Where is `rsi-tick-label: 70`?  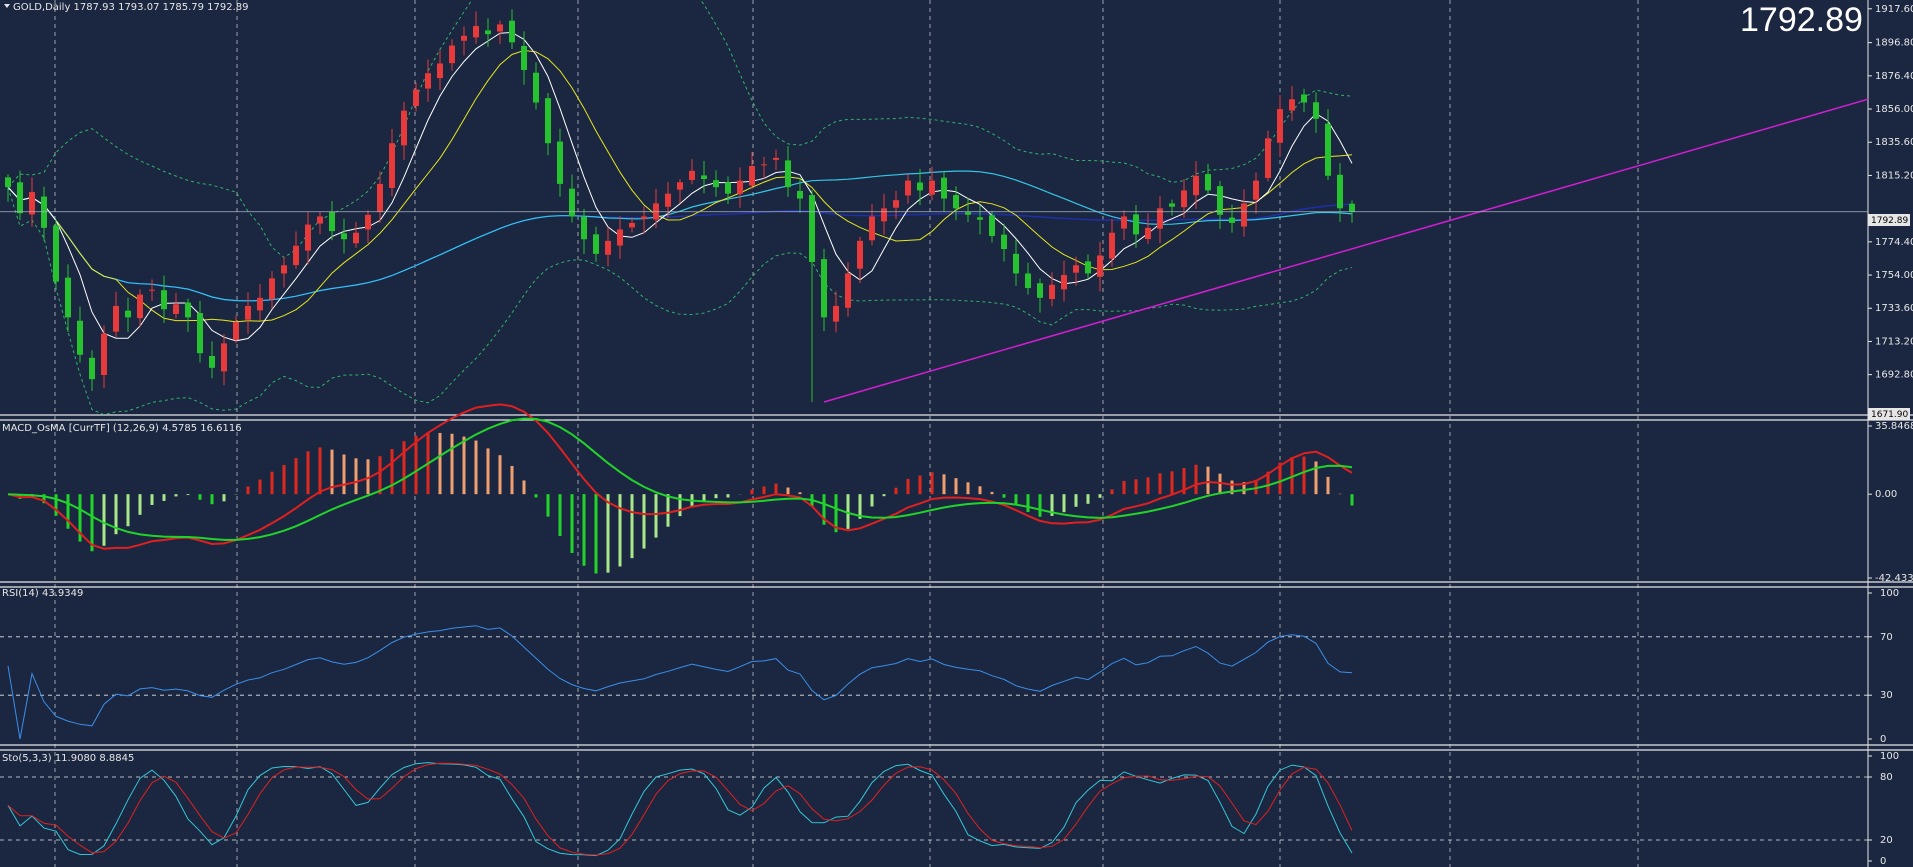 rsi-tick-label: 70 is located at coordinates (1886, 637).